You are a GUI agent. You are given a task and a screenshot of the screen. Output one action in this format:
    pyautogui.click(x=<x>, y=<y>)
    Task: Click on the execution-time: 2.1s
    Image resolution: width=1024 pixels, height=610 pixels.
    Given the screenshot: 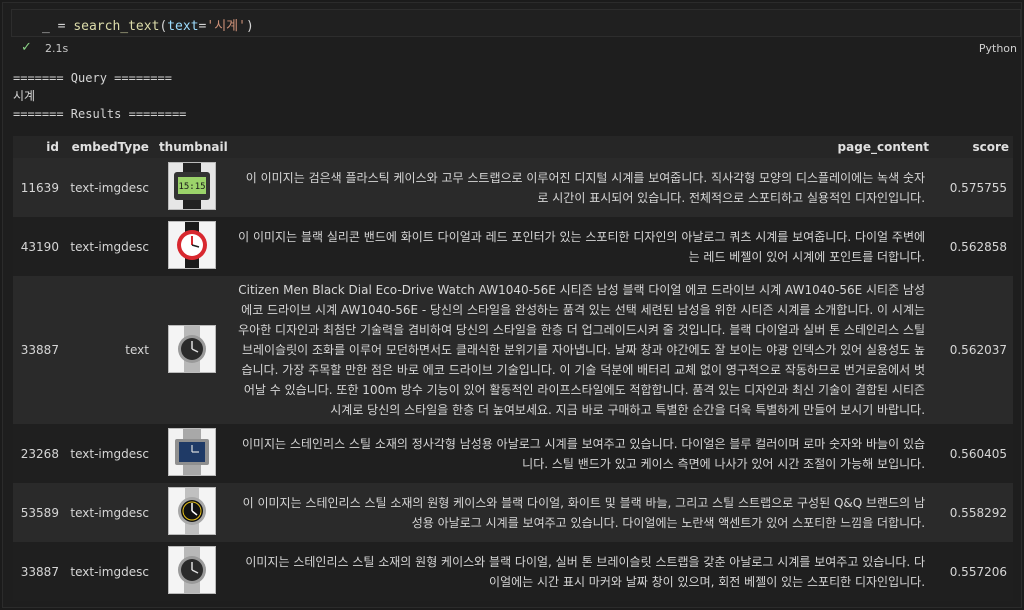 What is the action you would take?
    pyautogui.click(x=57, y=48)
    